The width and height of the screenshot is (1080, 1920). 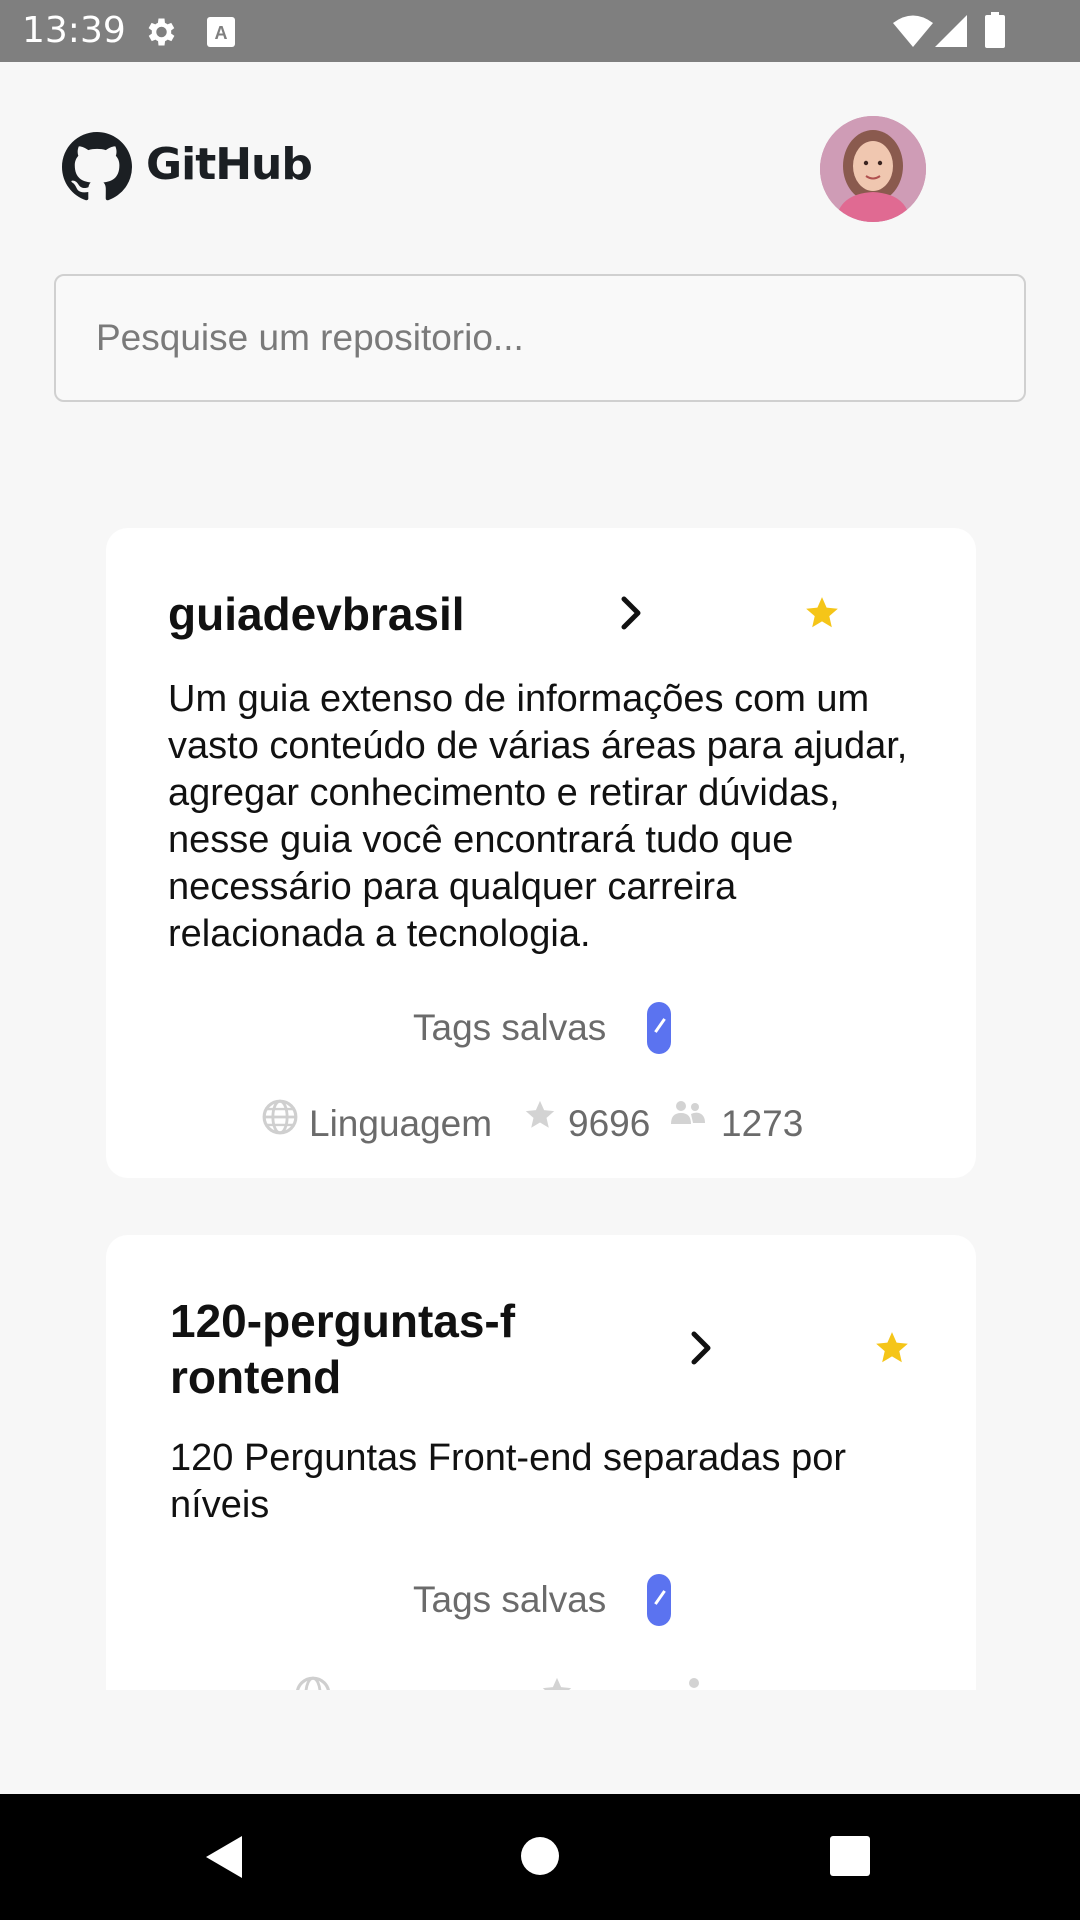 What do you see at coordinates (360, 1349) in the screenshot?
I see `repo-name: 120-perguntas-f rontend` at bounding box center [360, 1349].